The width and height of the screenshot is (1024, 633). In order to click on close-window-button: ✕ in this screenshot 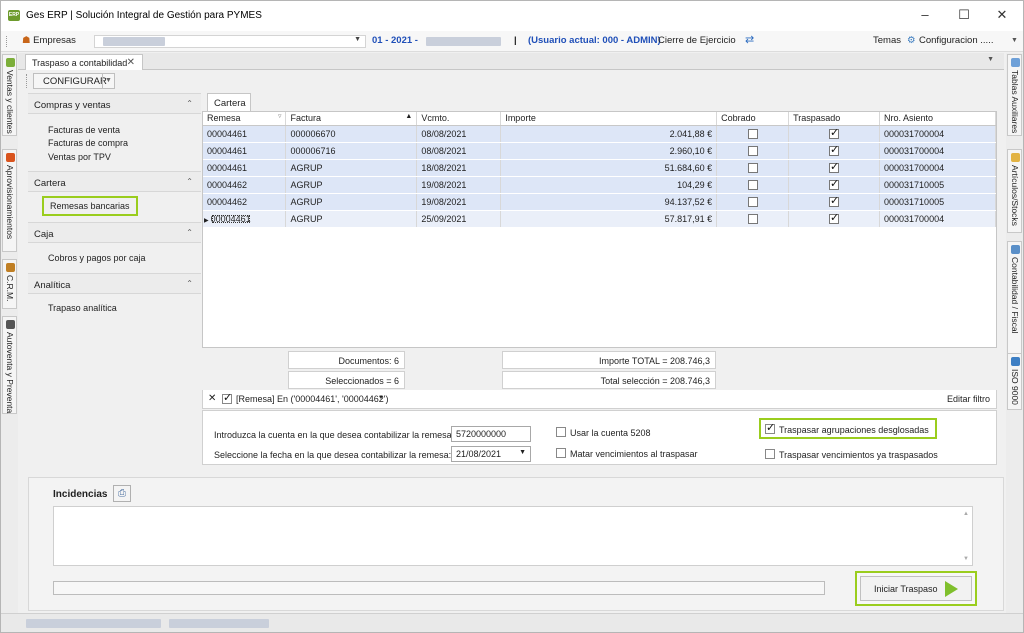, I will do `click(1002, 15)`.